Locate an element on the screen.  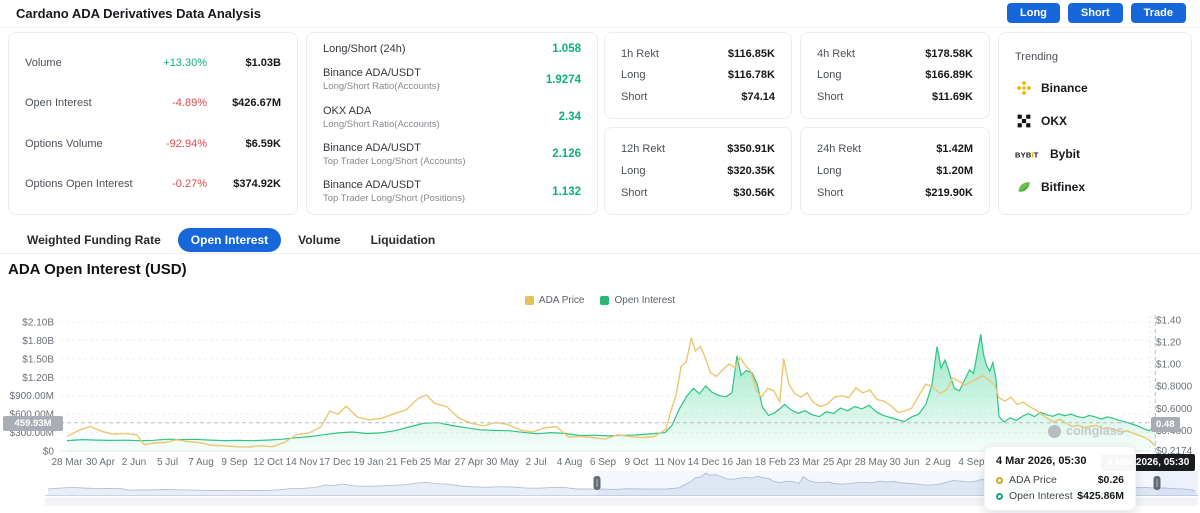
svg-text: 7 Aug is located at coordinates (201, 462).